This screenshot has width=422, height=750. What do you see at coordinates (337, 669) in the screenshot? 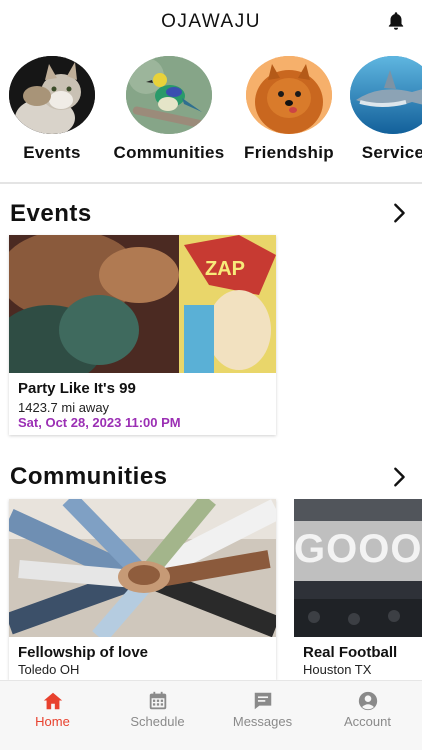
I see `community-location: Houston TX` at bounding box center [337, 669].